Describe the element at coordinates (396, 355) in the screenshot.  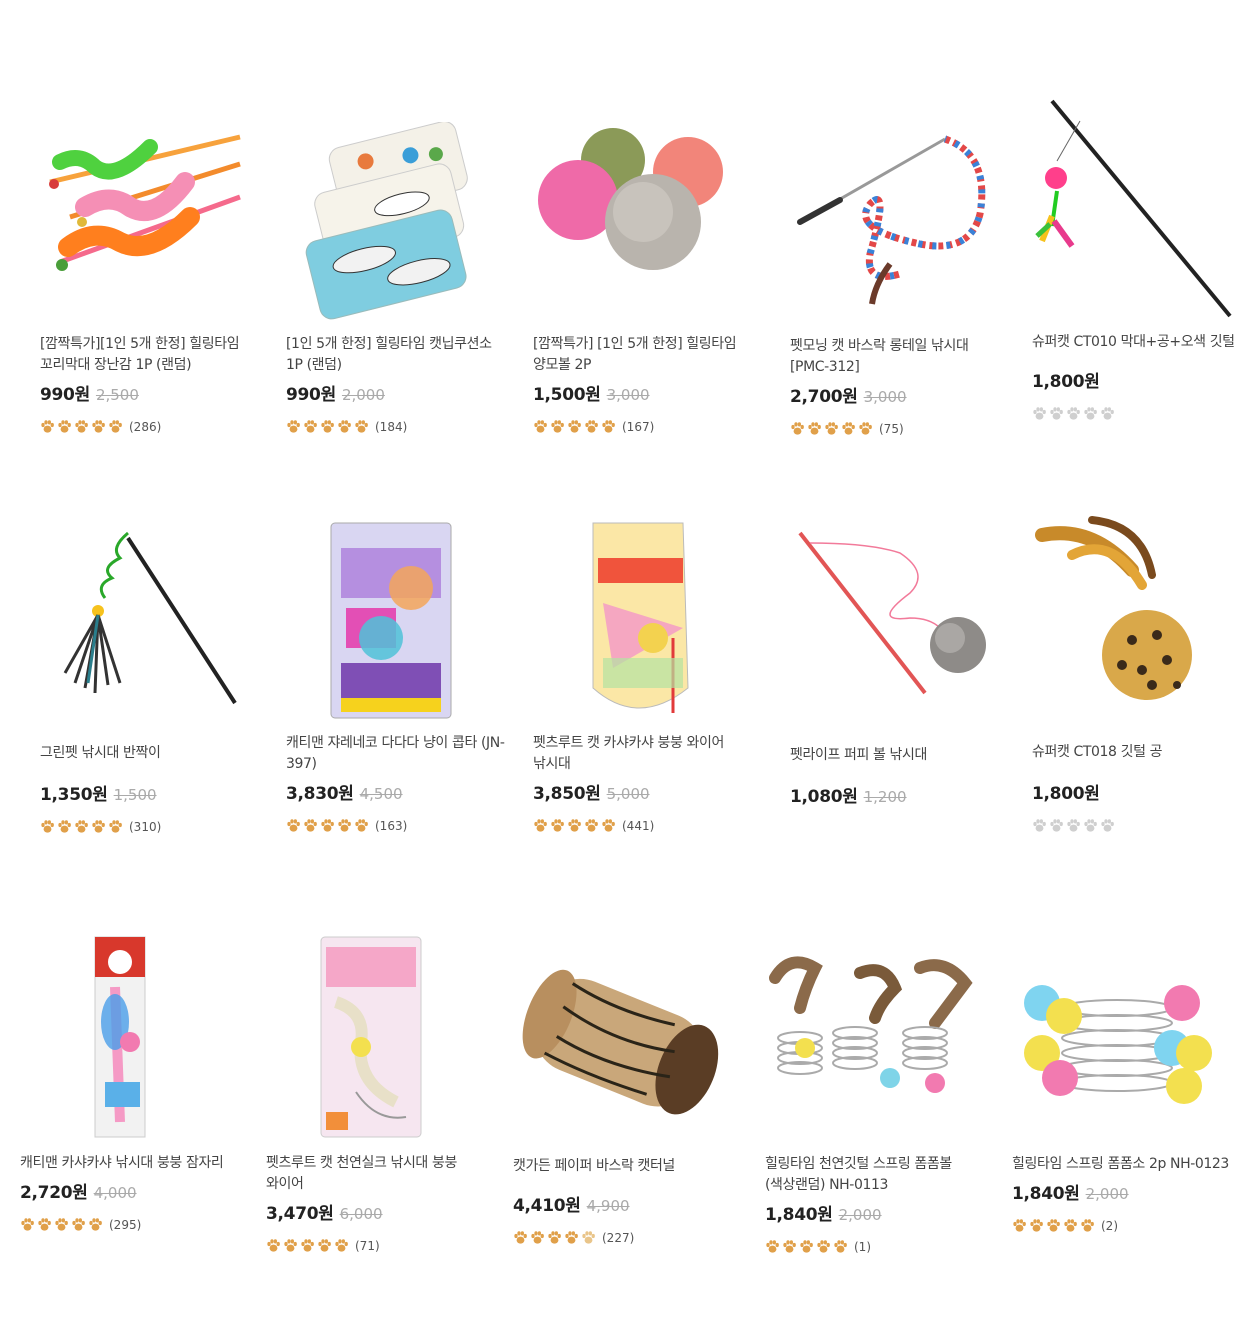
I see `product-title: [1인 5개 한정] 힐링타임 캣닙쿠션소 1P (랜덤)` at that location.